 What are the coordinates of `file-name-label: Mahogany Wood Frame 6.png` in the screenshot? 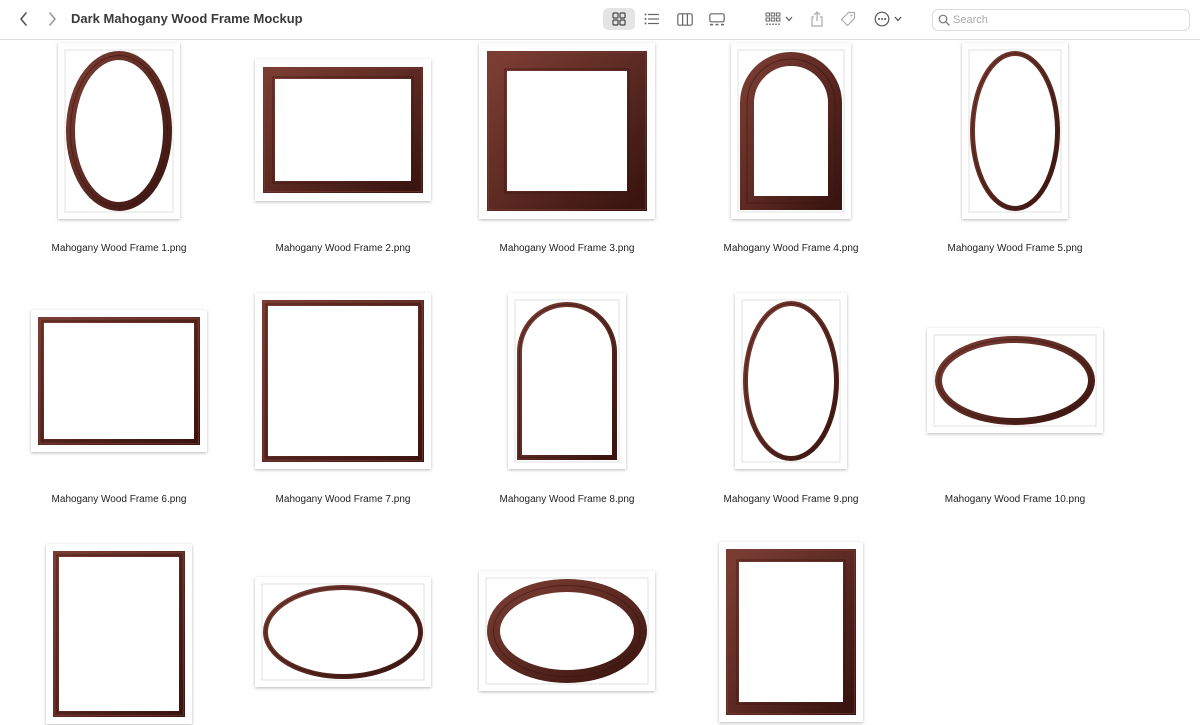 It's located at (119, 499).